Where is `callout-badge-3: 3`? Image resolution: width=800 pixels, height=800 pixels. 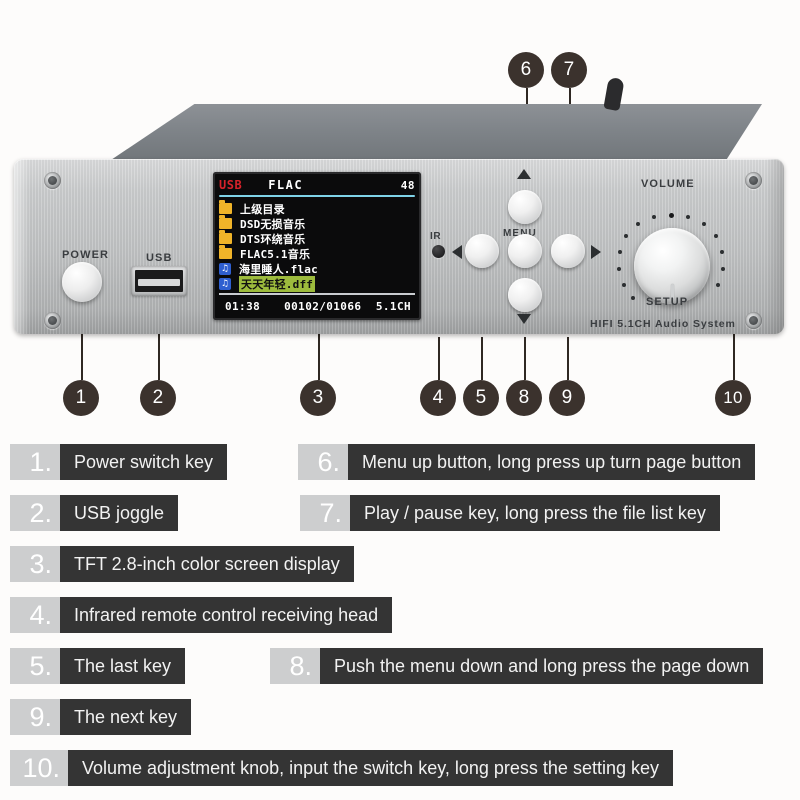
callout-badge-3: 3 is located at coordinates (318, 398).